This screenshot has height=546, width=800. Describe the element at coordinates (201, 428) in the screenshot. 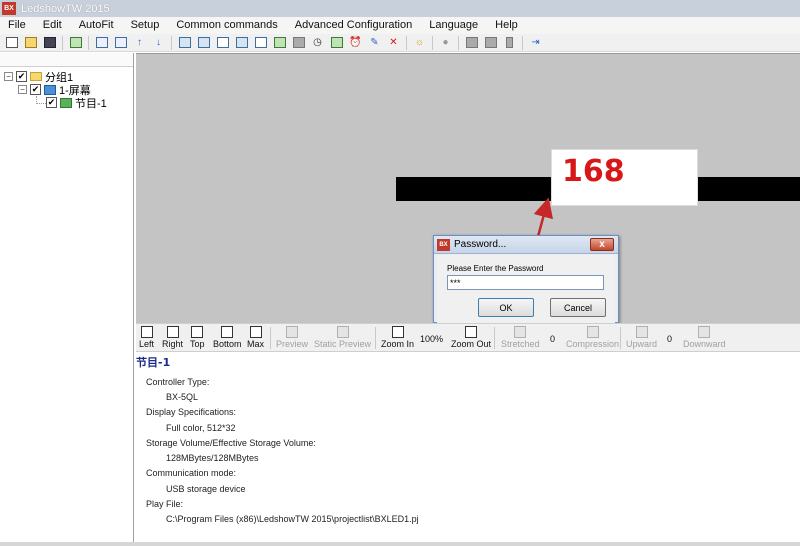

I see `display-spec-value: Full color, 512*32` at that location.